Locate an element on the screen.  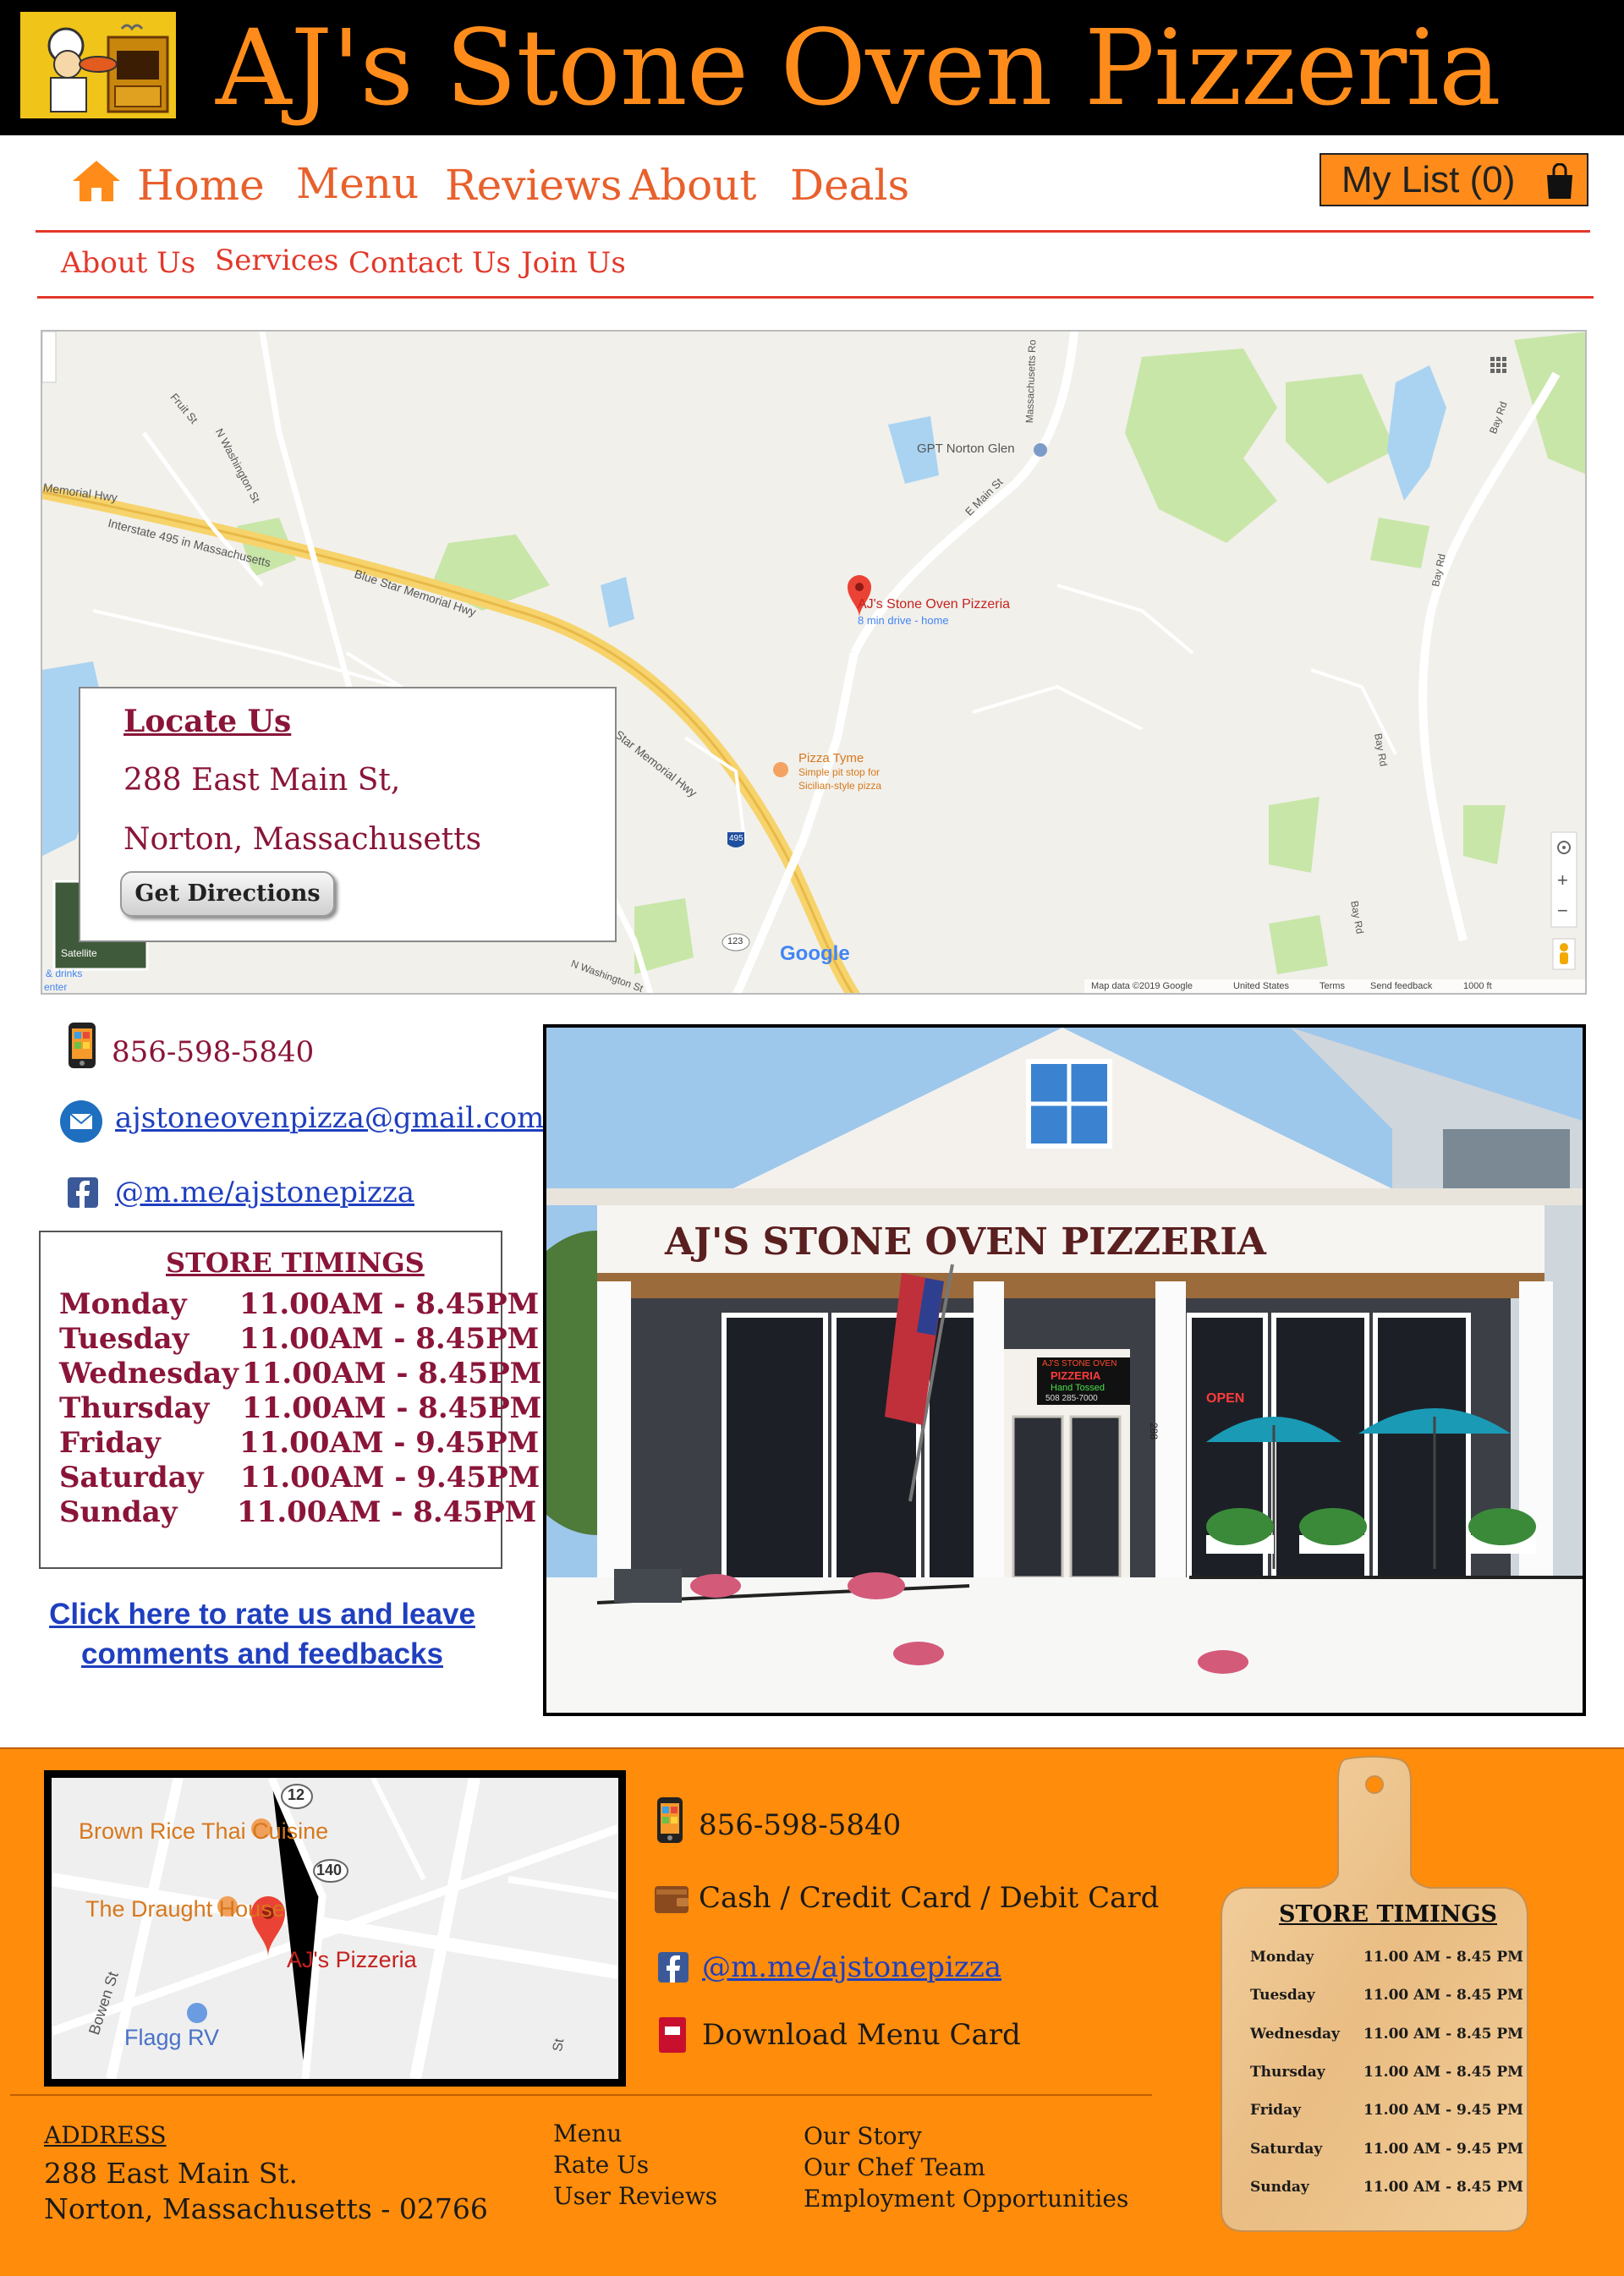
phone-icon is located at coordinates (82, 1045).